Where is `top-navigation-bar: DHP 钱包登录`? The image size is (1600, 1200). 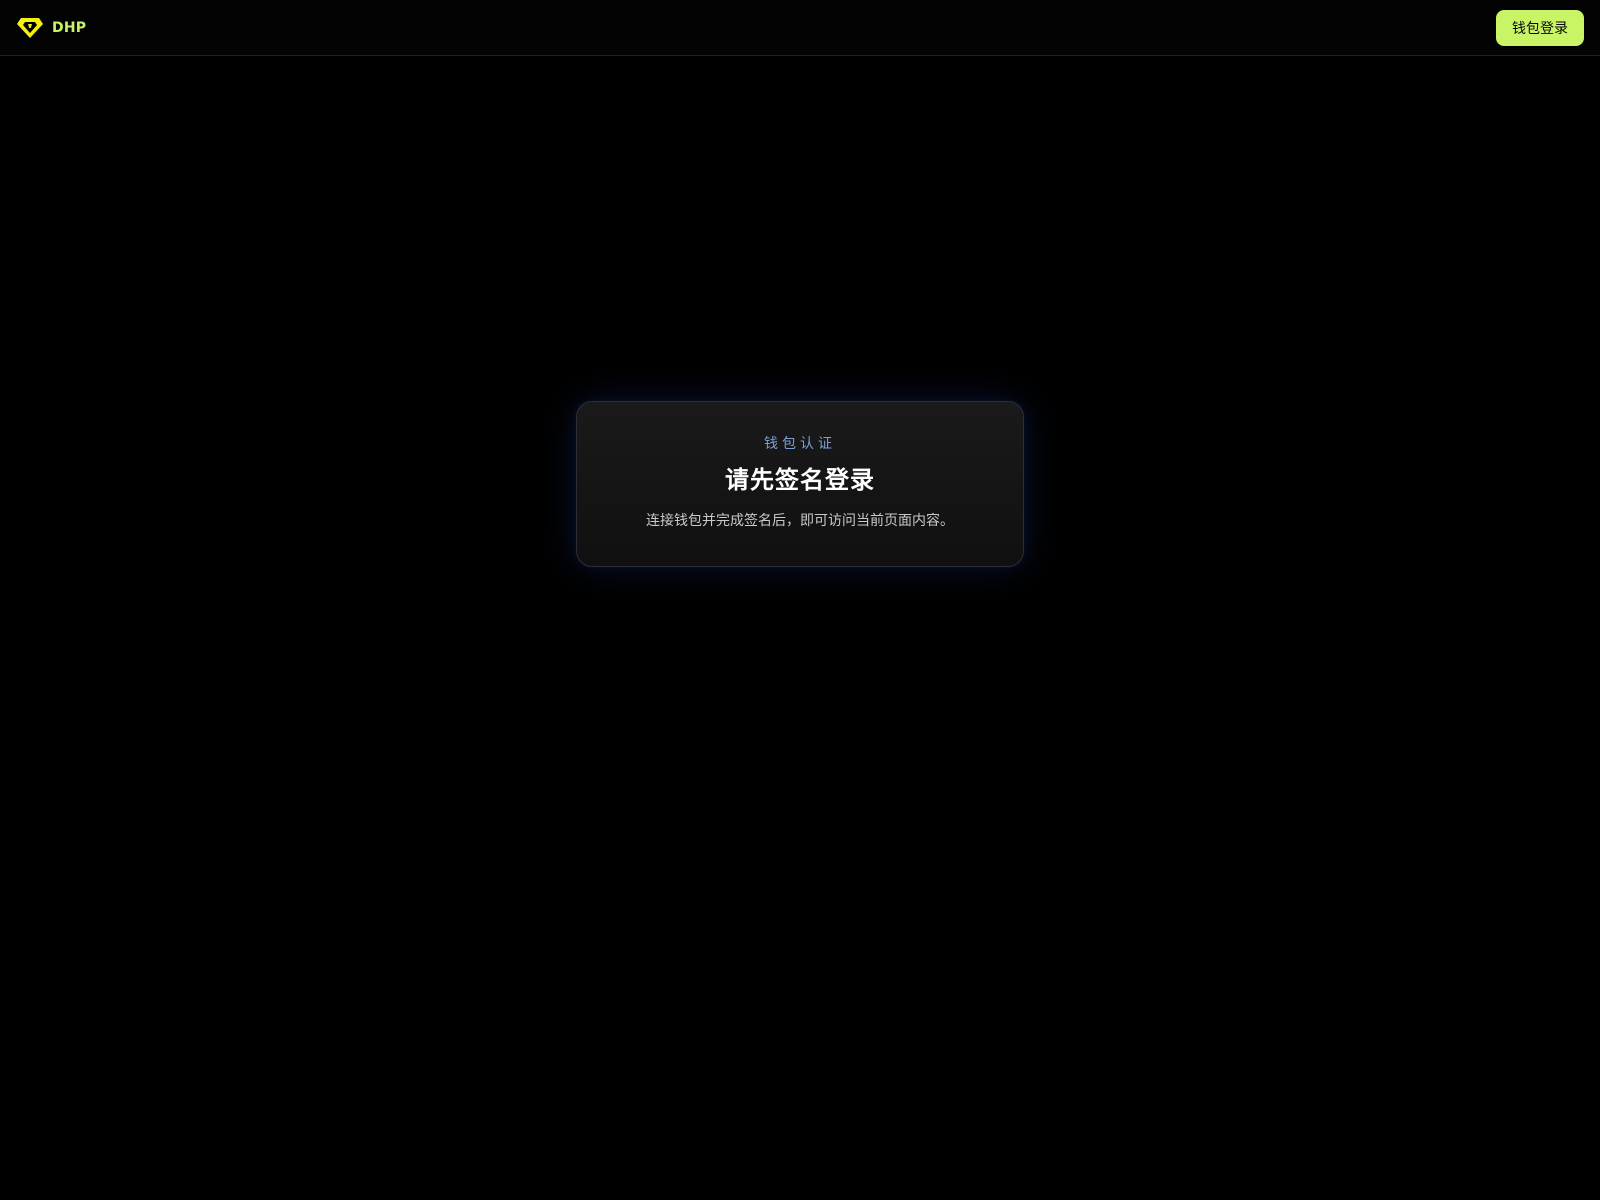 top-navigation-bar: DHP 钱包登录 is located at coordinates (800, 28).